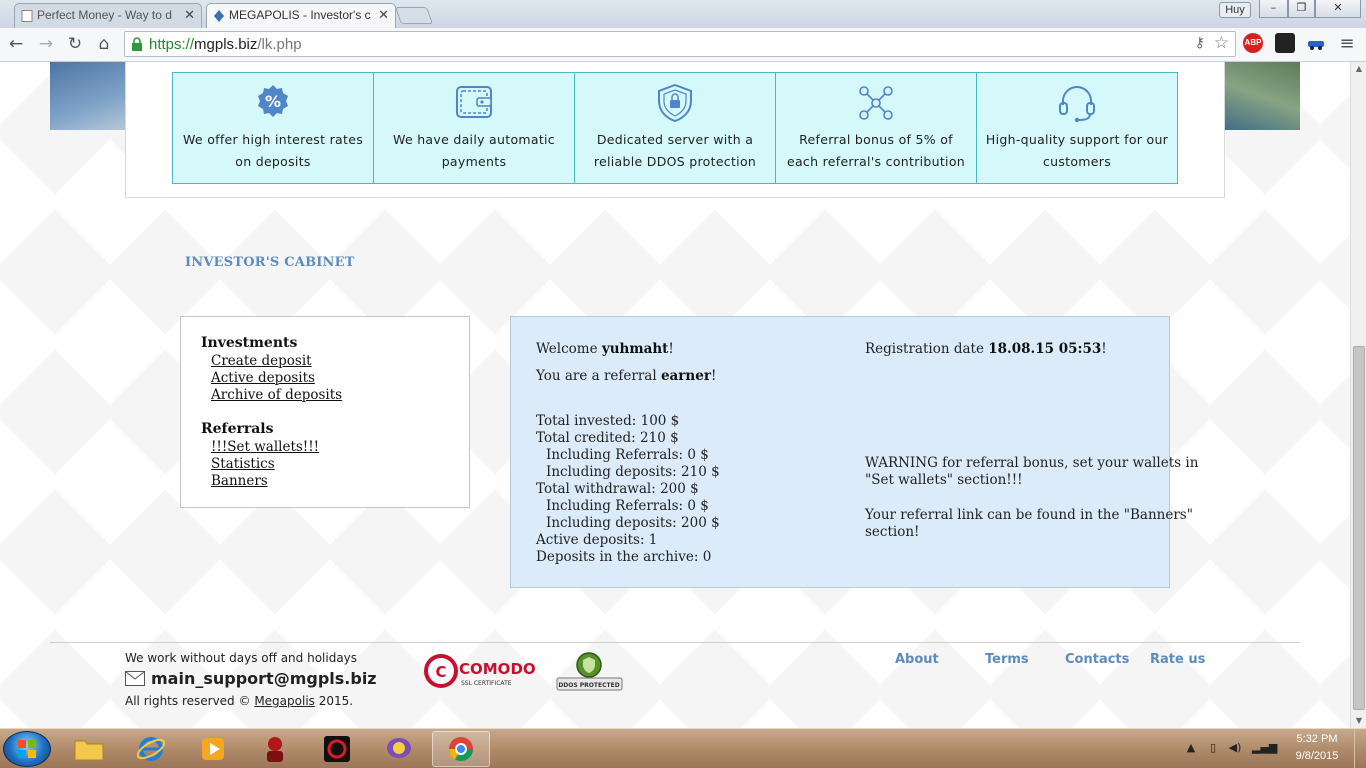  I want to click on close-window-button: ✕, so click(1338, 9).